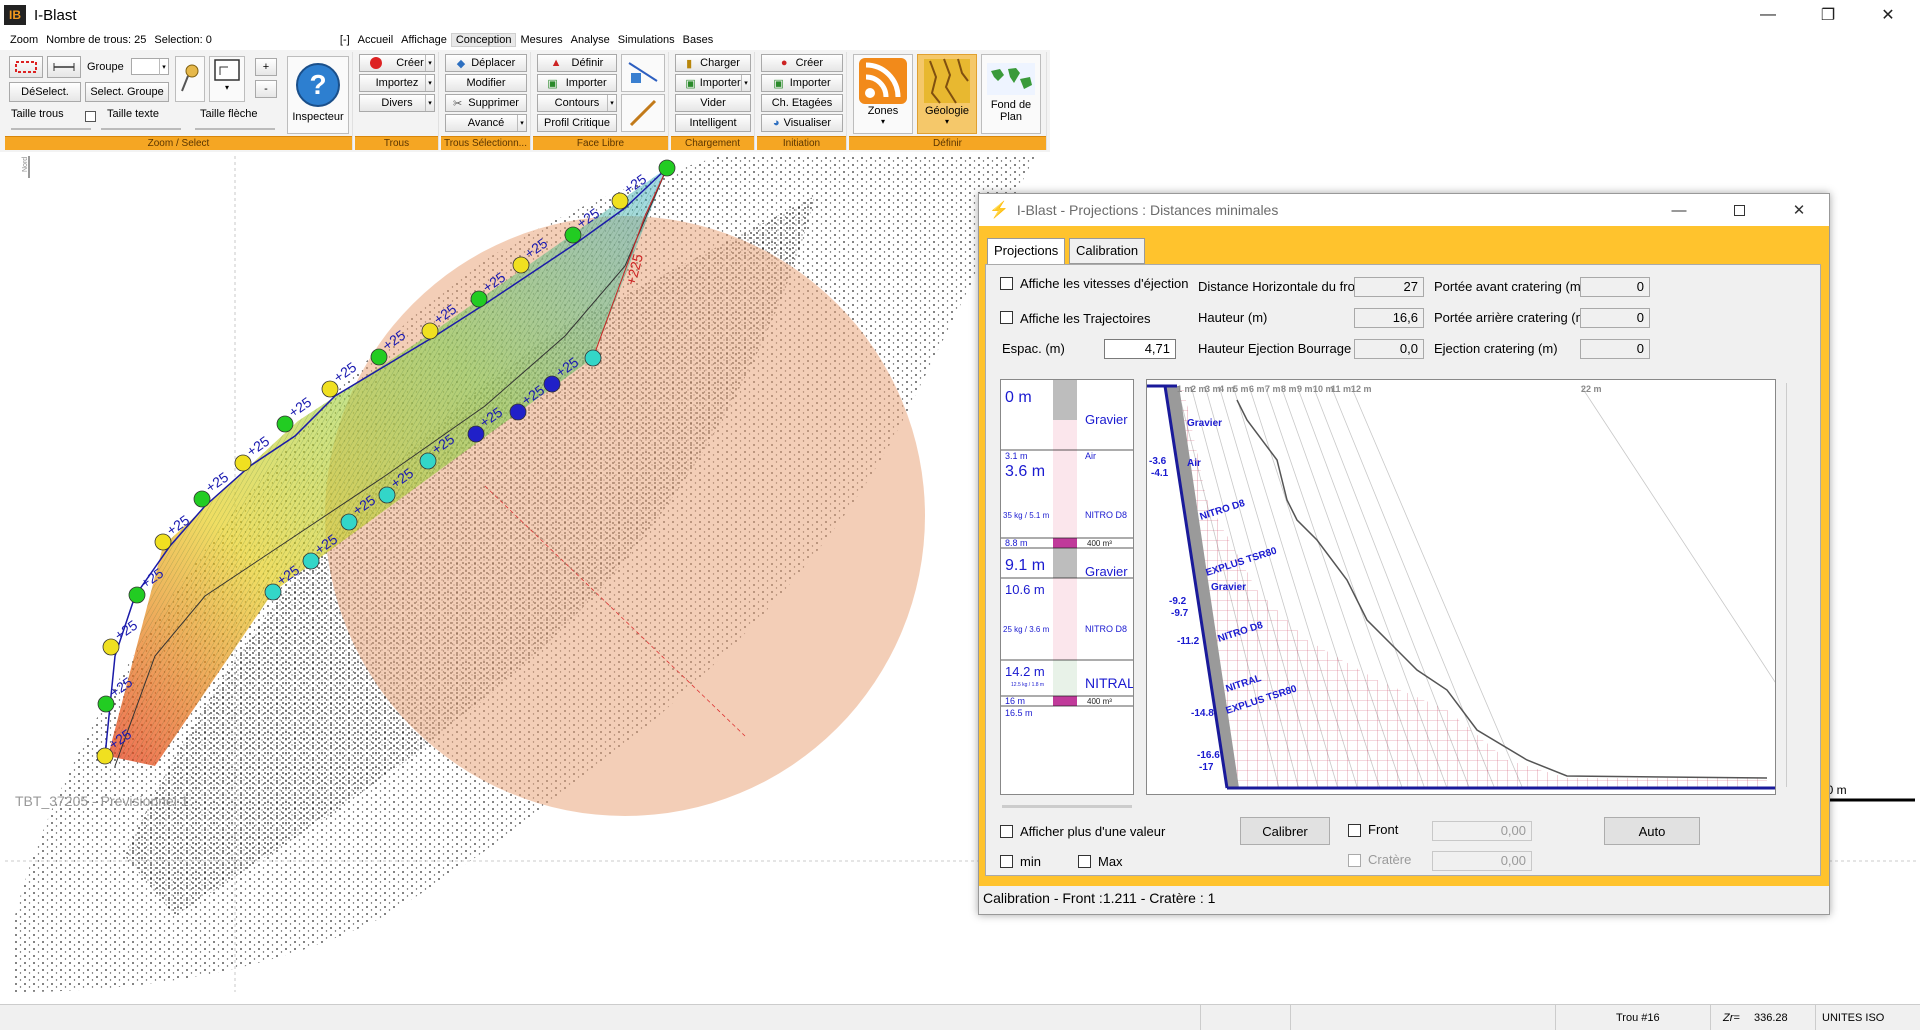 This screenshot has width=1920, height=1030. What do you see at coordinates (493, 103) in the screenshot?
I see `supprimer-label: Supprimer` at bounding box center [493, 103].